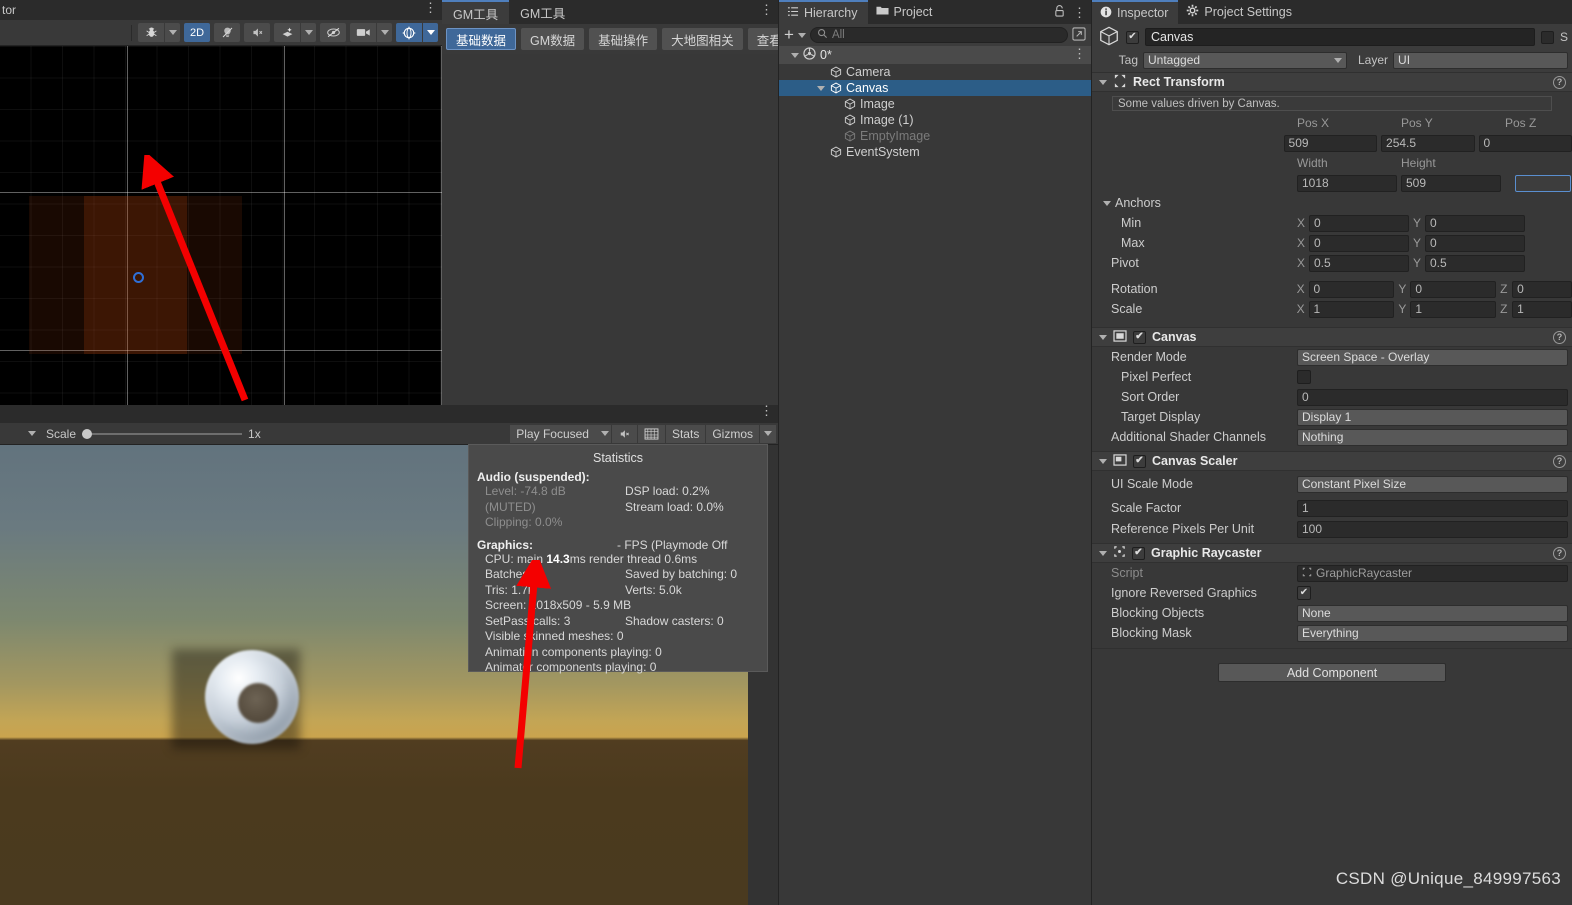 Image resolution: width=1572 pixels, height=905 pixels. I want to click on gm-button-world-map: 大地图相关, so click(702, 39).